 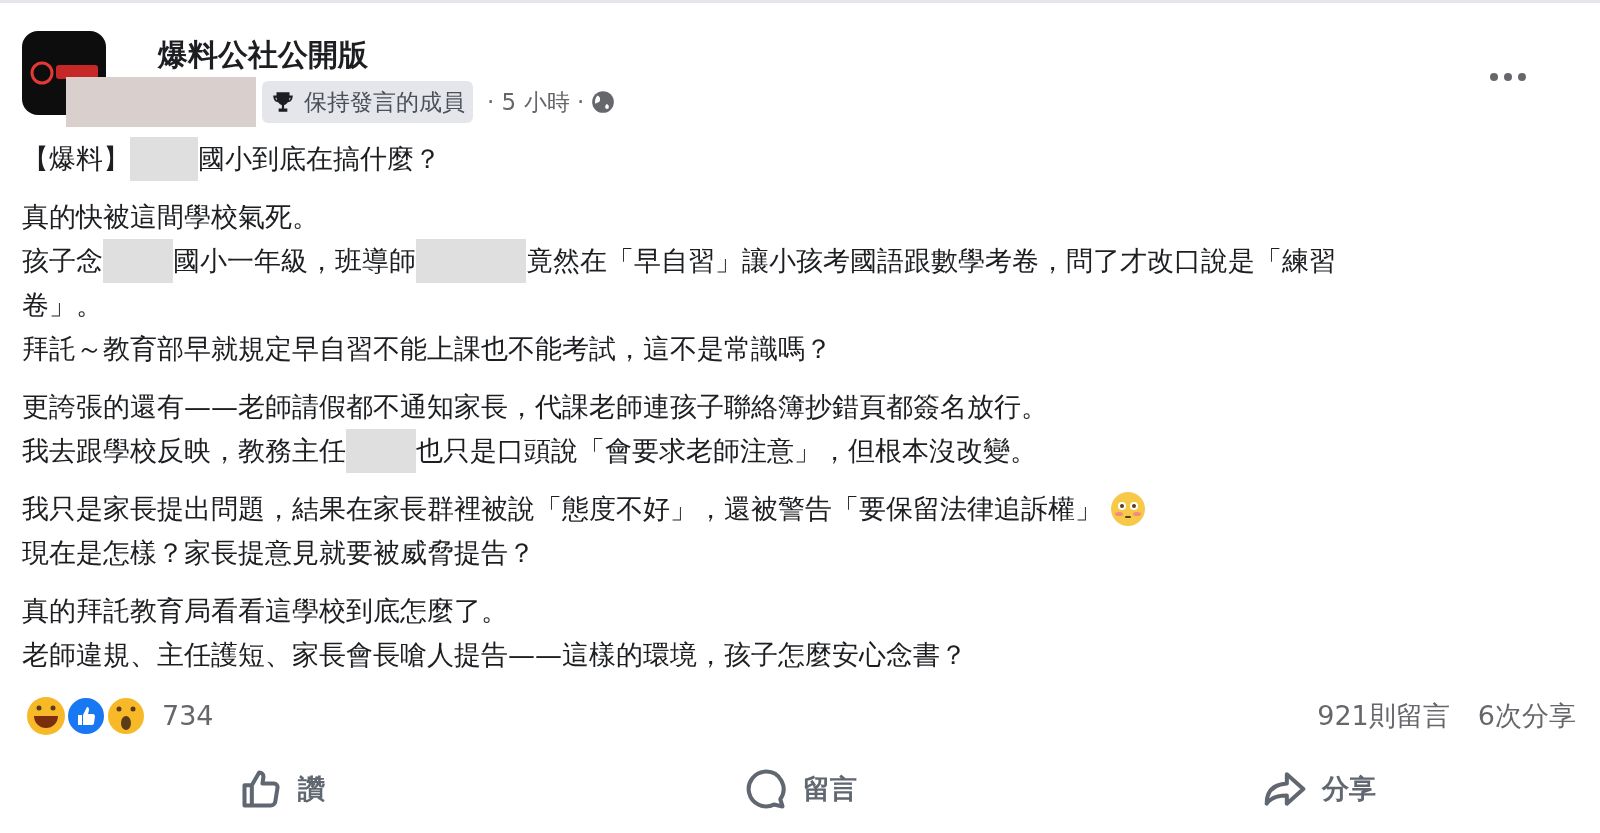 I want to click on post-text: 我只是家長提出問題，結果在家長群裡被說「態度不好」，還被警告「要保留法律追訴權」, so click(x=562, y=509).